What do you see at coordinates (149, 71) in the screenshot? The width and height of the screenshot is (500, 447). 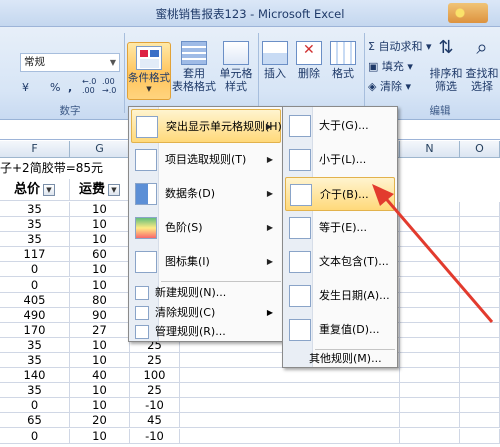 I see `conditional-format-button: 条件格式 ▼` at bounding box center [149, 71].